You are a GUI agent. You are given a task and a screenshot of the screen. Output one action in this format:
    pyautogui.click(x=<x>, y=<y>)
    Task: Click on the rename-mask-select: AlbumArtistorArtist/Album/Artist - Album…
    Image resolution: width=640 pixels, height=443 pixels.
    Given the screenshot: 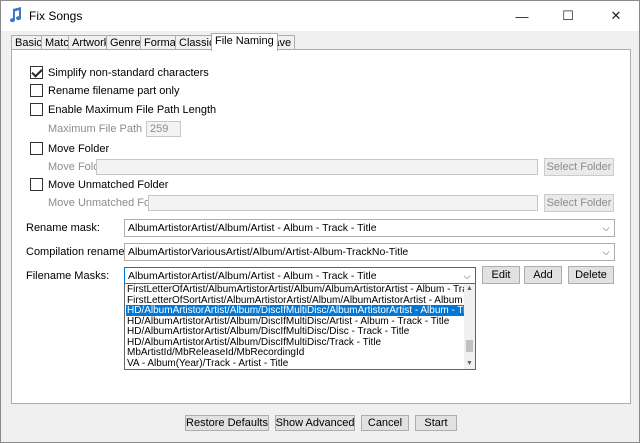 What is the action you would take?
    pyautogui.click(x=369, y=228)
    